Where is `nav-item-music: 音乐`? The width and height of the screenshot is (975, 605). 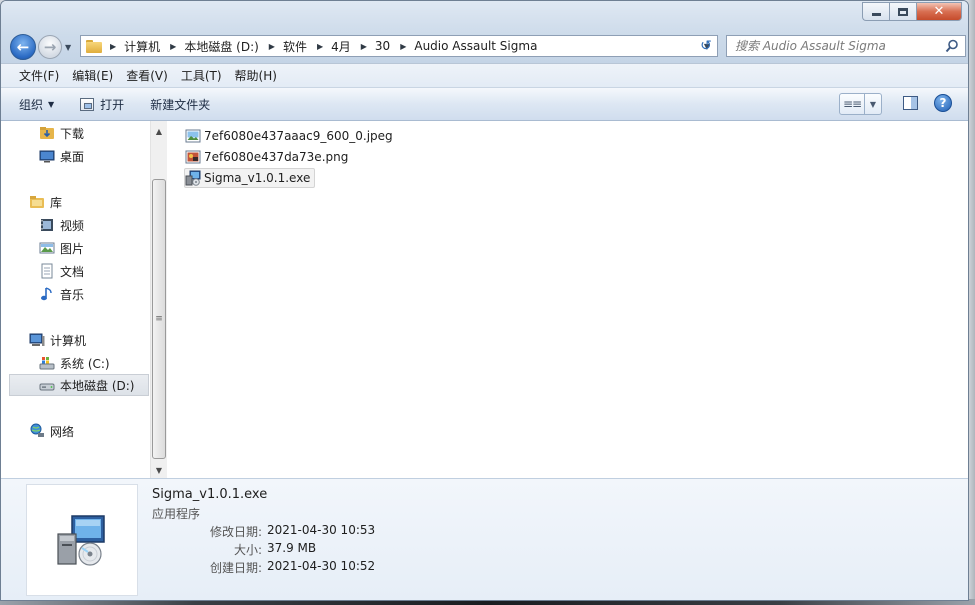
nav-item-music: 音乐 is located at coordinates (61, 294).